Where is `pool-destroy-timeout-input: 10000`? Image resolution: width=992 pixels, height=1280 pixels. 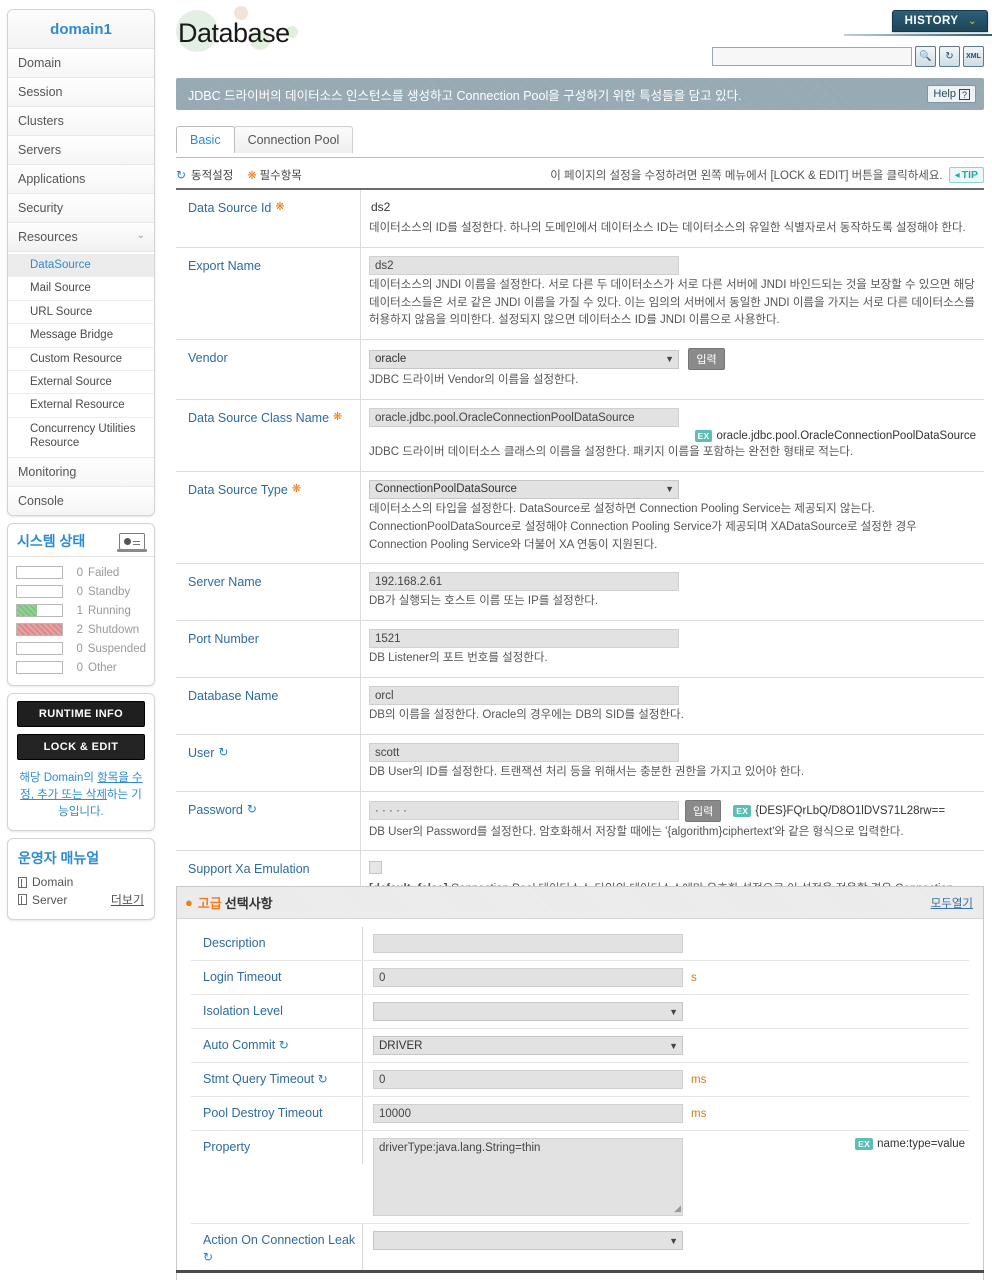
pool-destroy-timeout-input: 10000 is located at coordinates (528, 1113).